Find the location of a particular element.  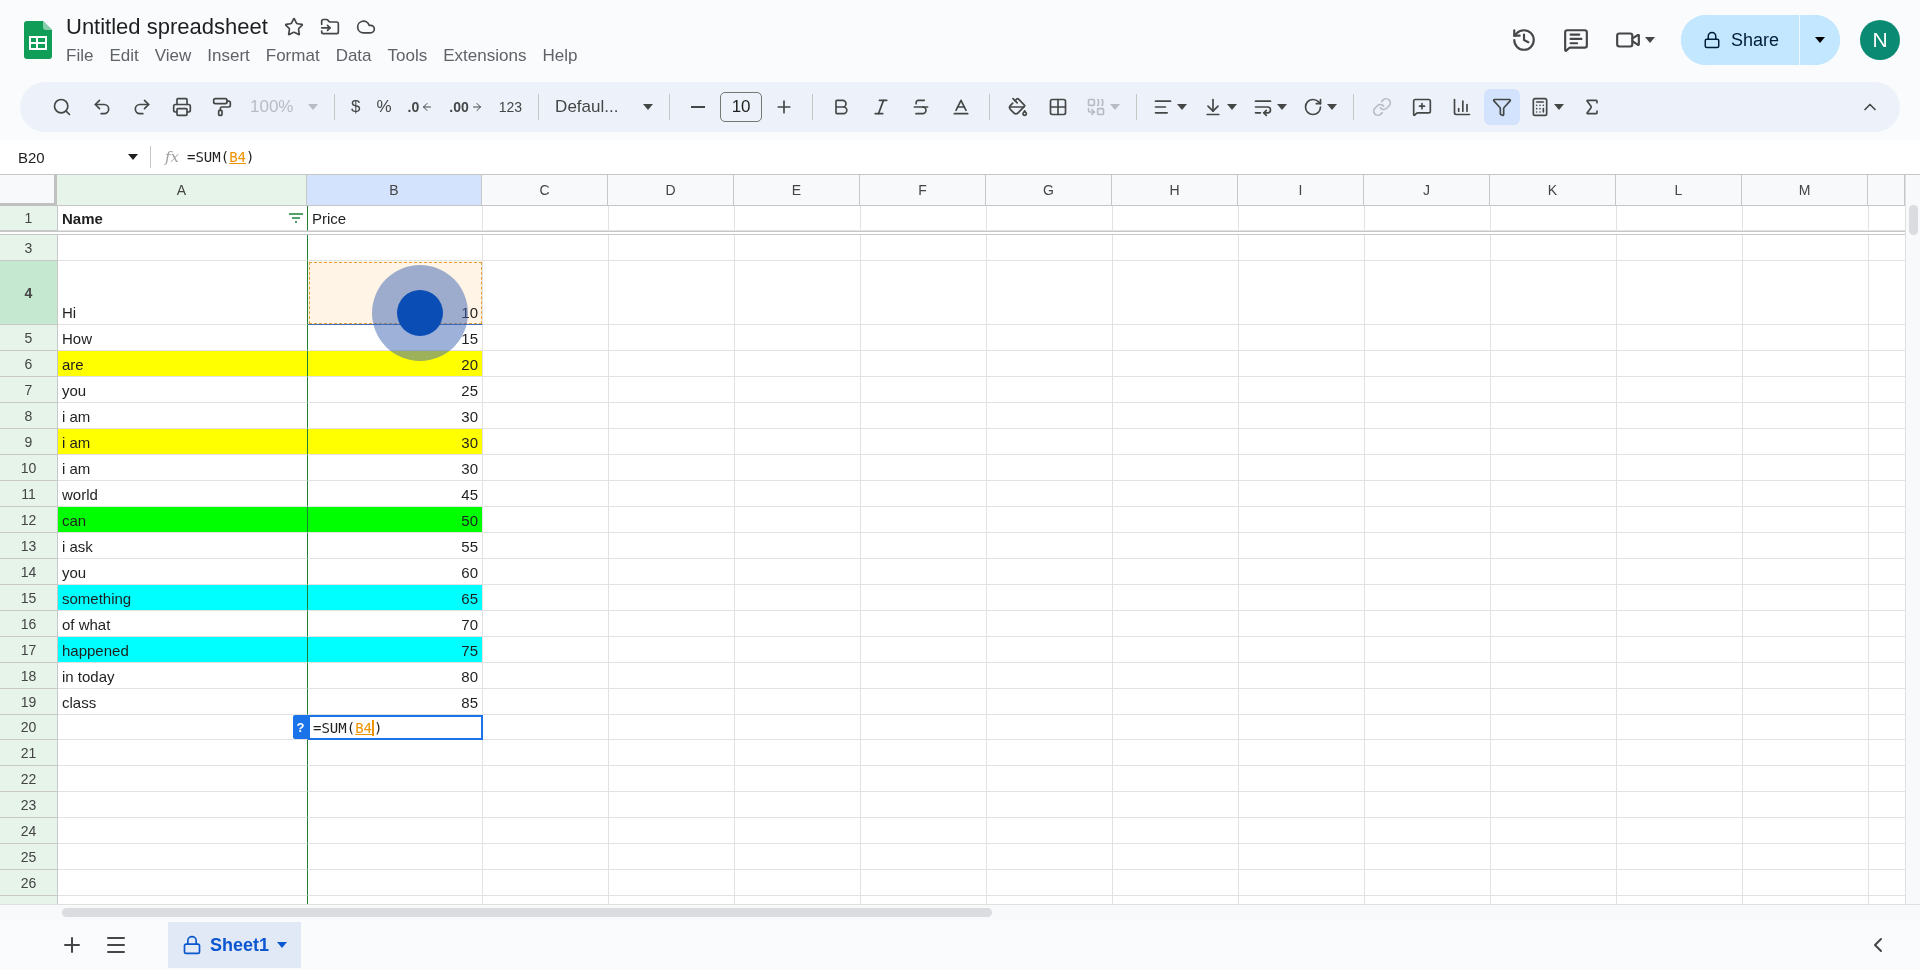

cell-editor: =SUM(B4) is located at coordinates (395, 727).